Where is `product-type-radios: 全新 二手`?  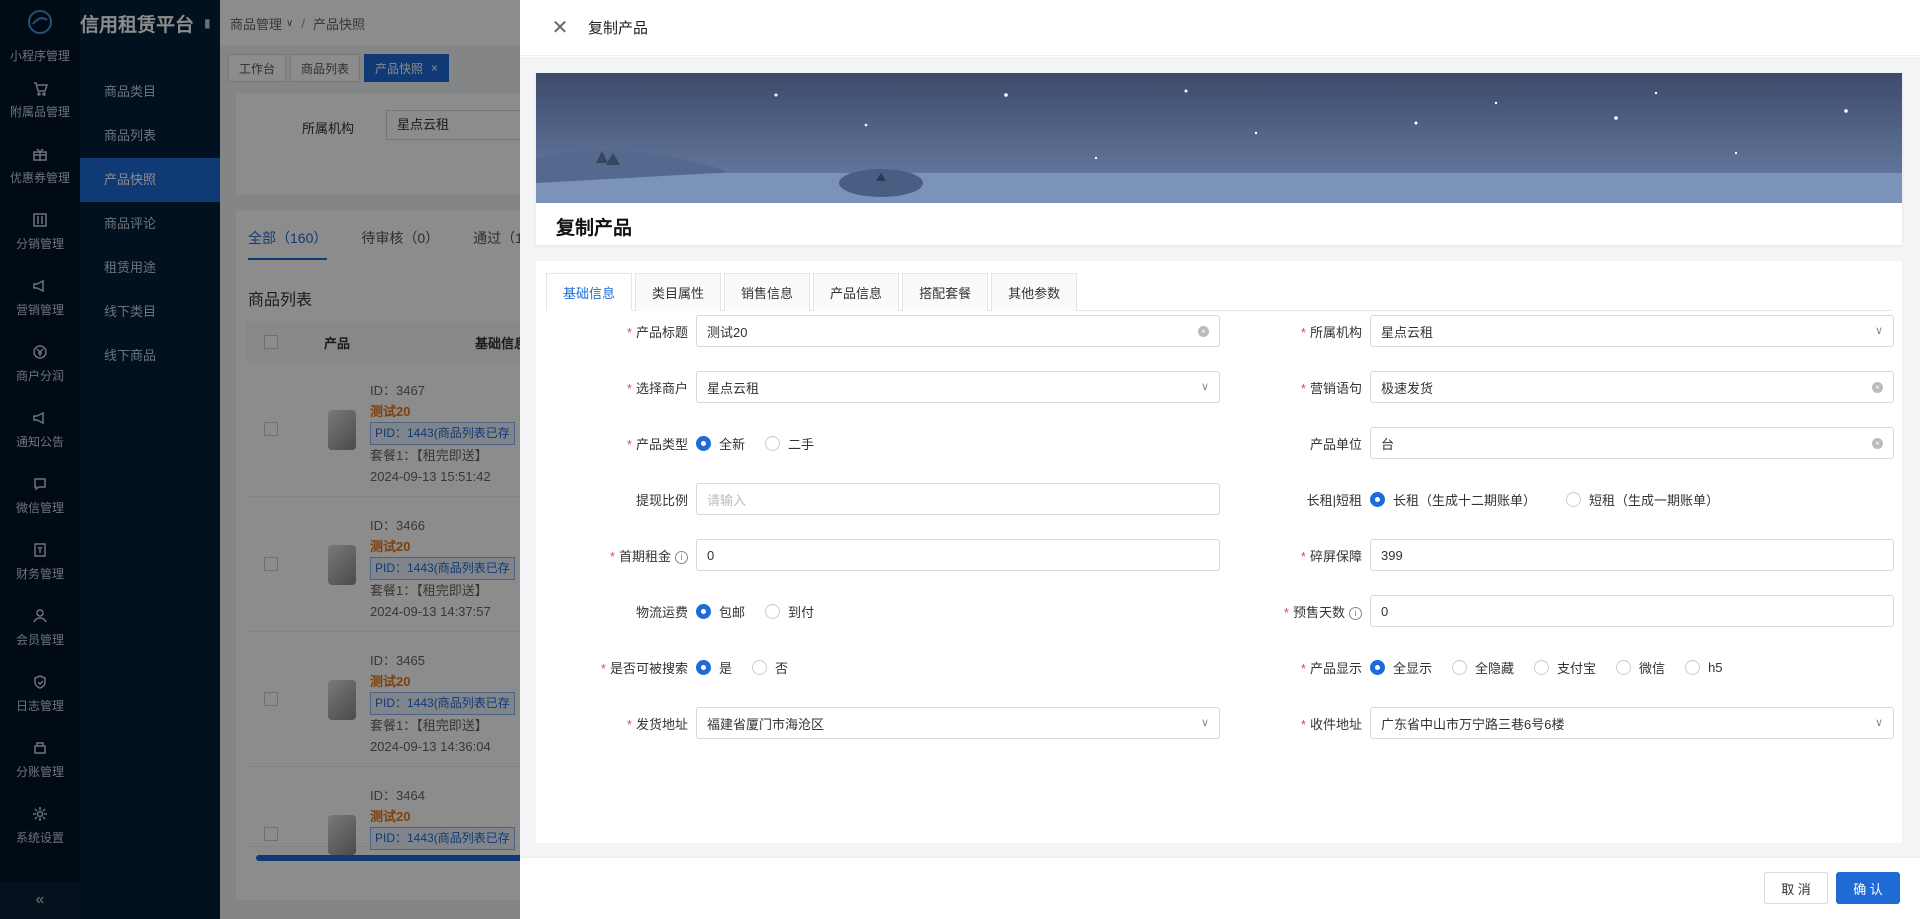 product-type-radios: 全新 二手 is located at coordinates (755, 443).